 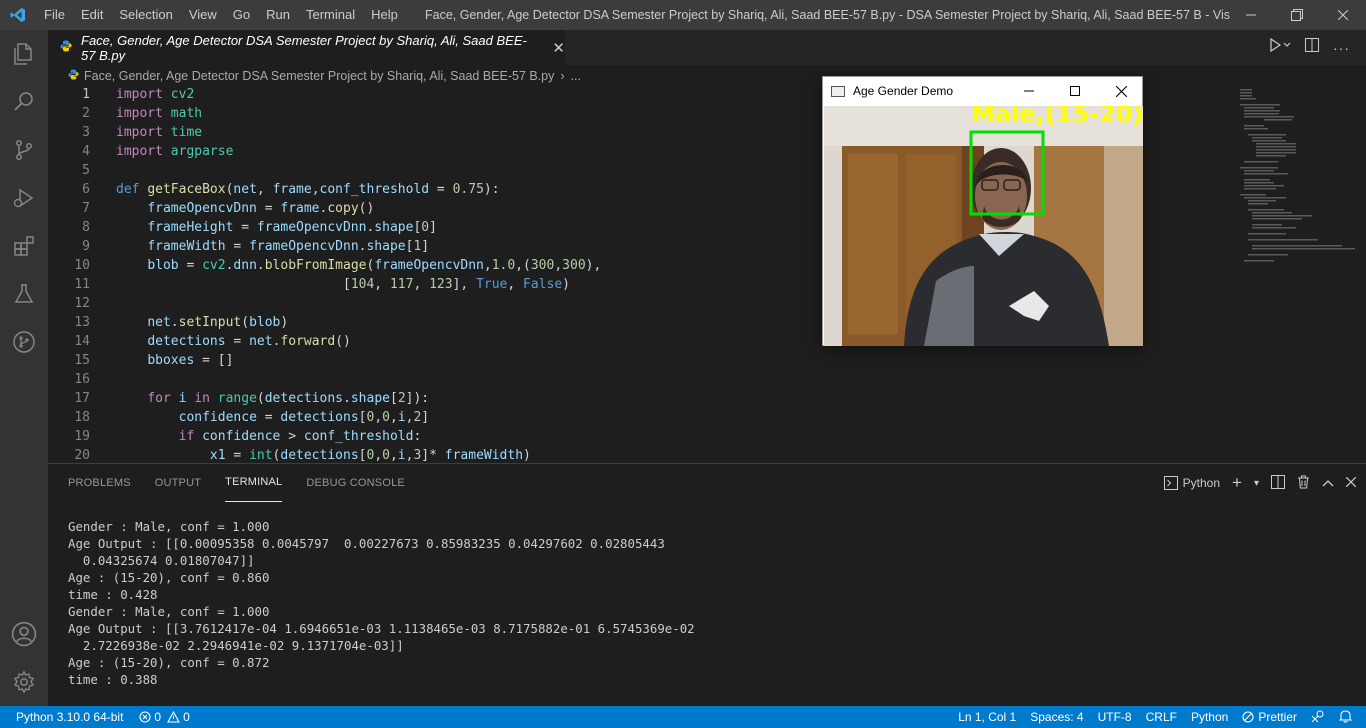 I want to click on git-graph-button, so click(x=24, y=342).